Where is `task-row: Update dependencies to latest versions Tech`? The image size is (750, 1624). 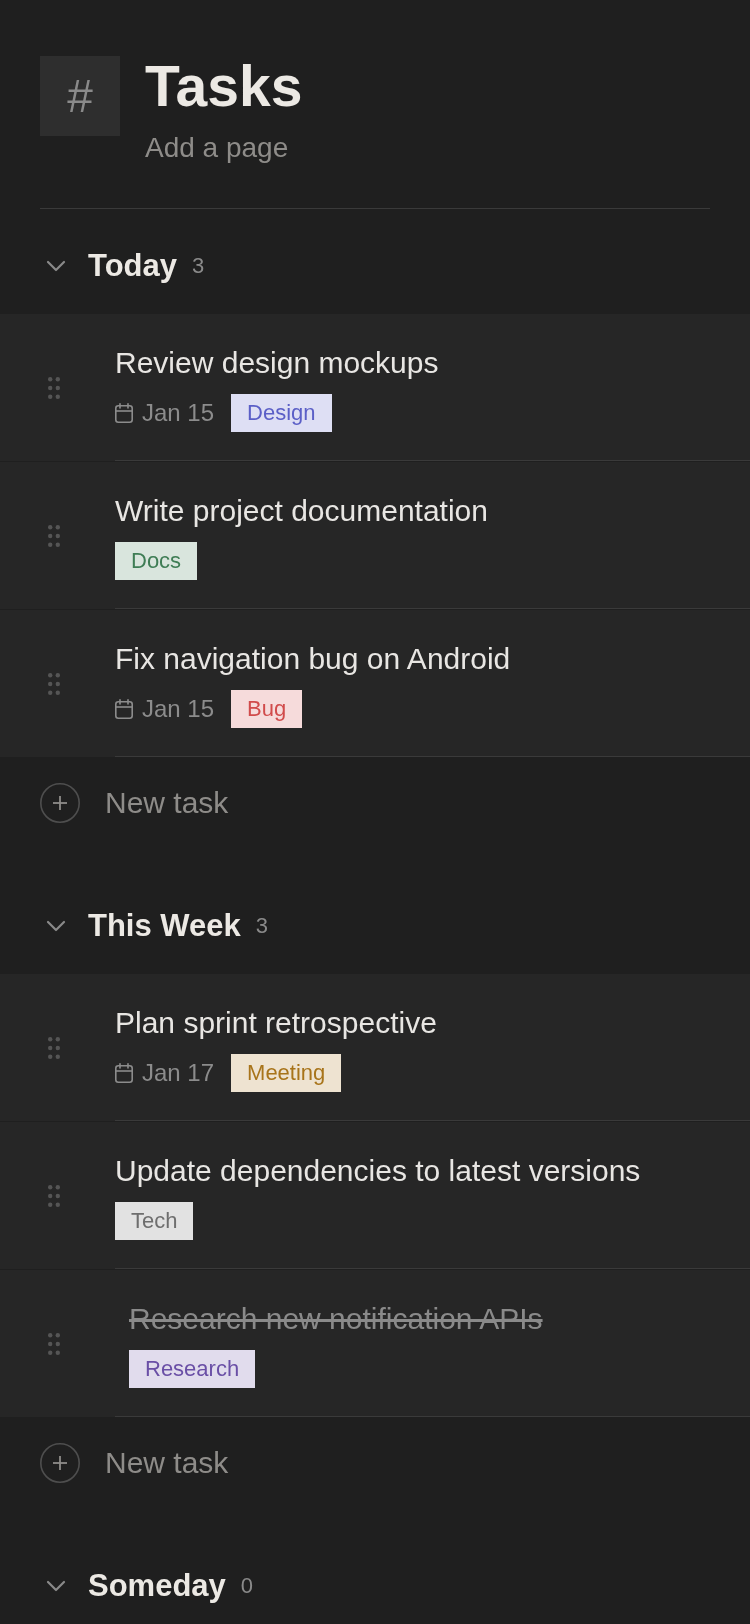
task-row: Update dependencies to latest versions Tech is located at coordinates (375, 1196).